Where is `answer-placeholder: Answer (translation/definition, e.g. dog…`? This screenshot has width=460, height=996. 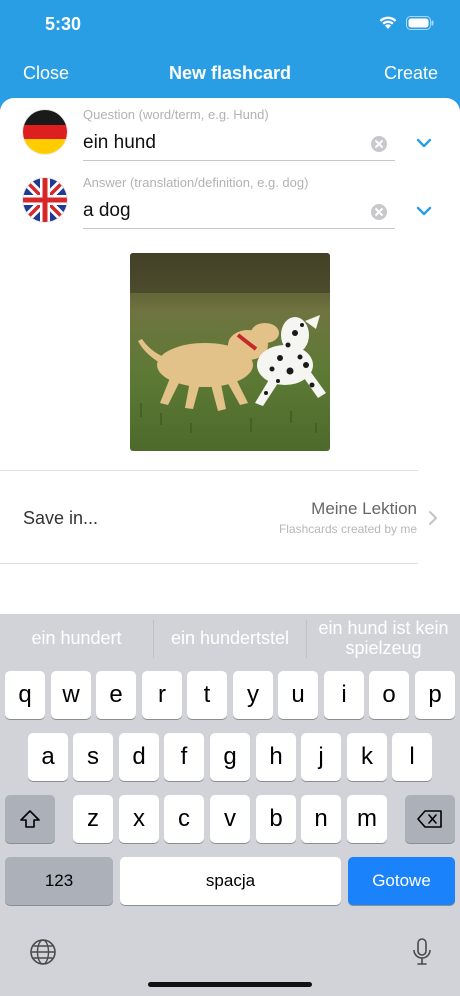 answer-placeholder: Answer (translation/definition, e.g. dog… is located at coordinates (196, 182).